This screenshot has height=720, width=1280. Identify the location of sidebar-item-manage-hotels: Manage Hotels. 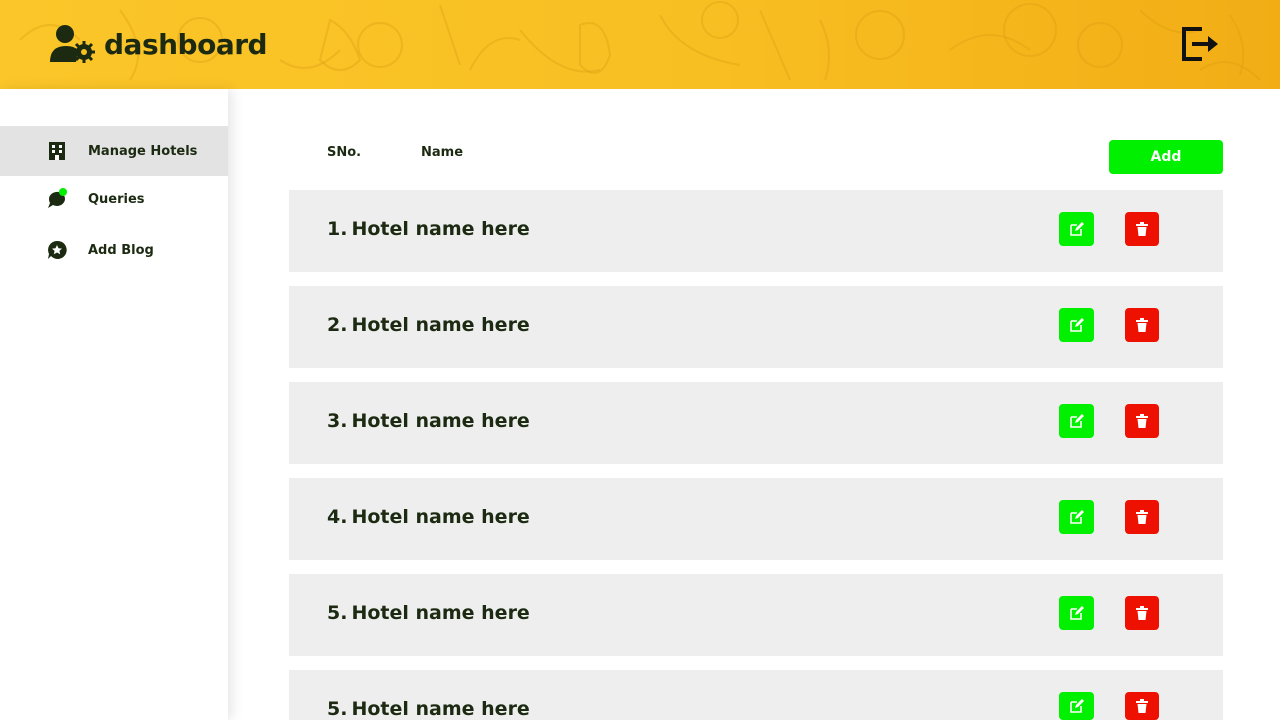
(114, 151).